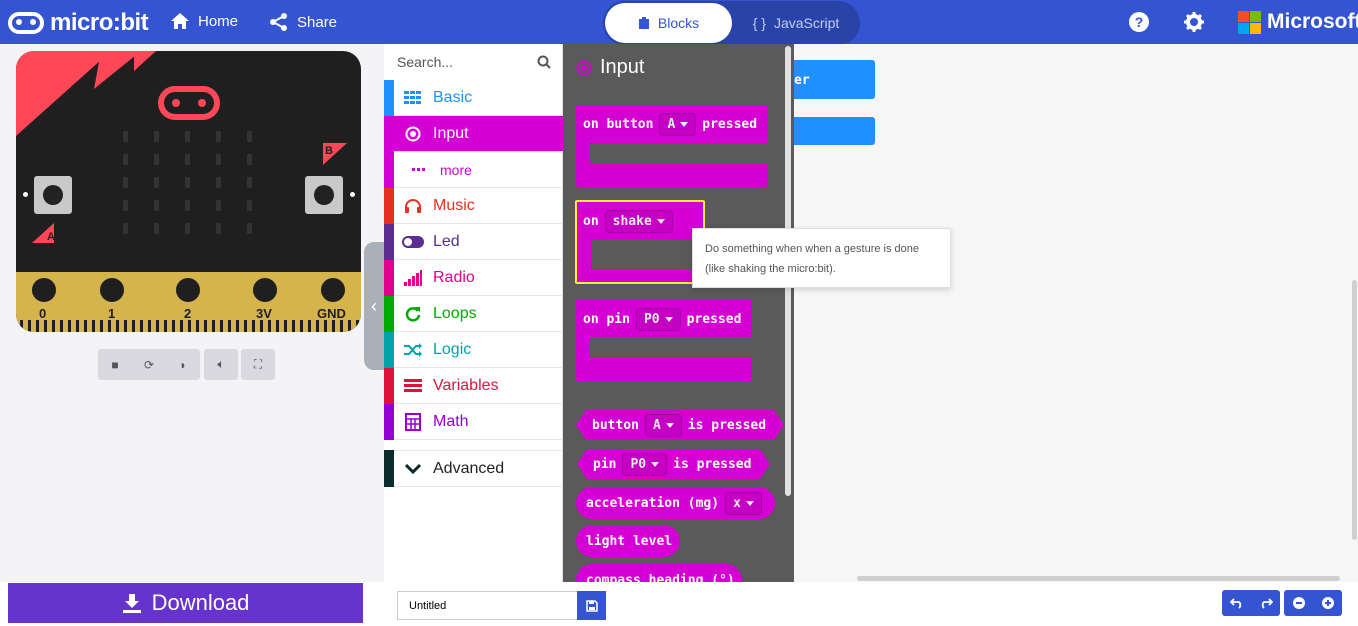  Describe the element at coordinates (675, 503) in the screenshot. I see `acceleration-block: acceleration (mg) x` at that location.